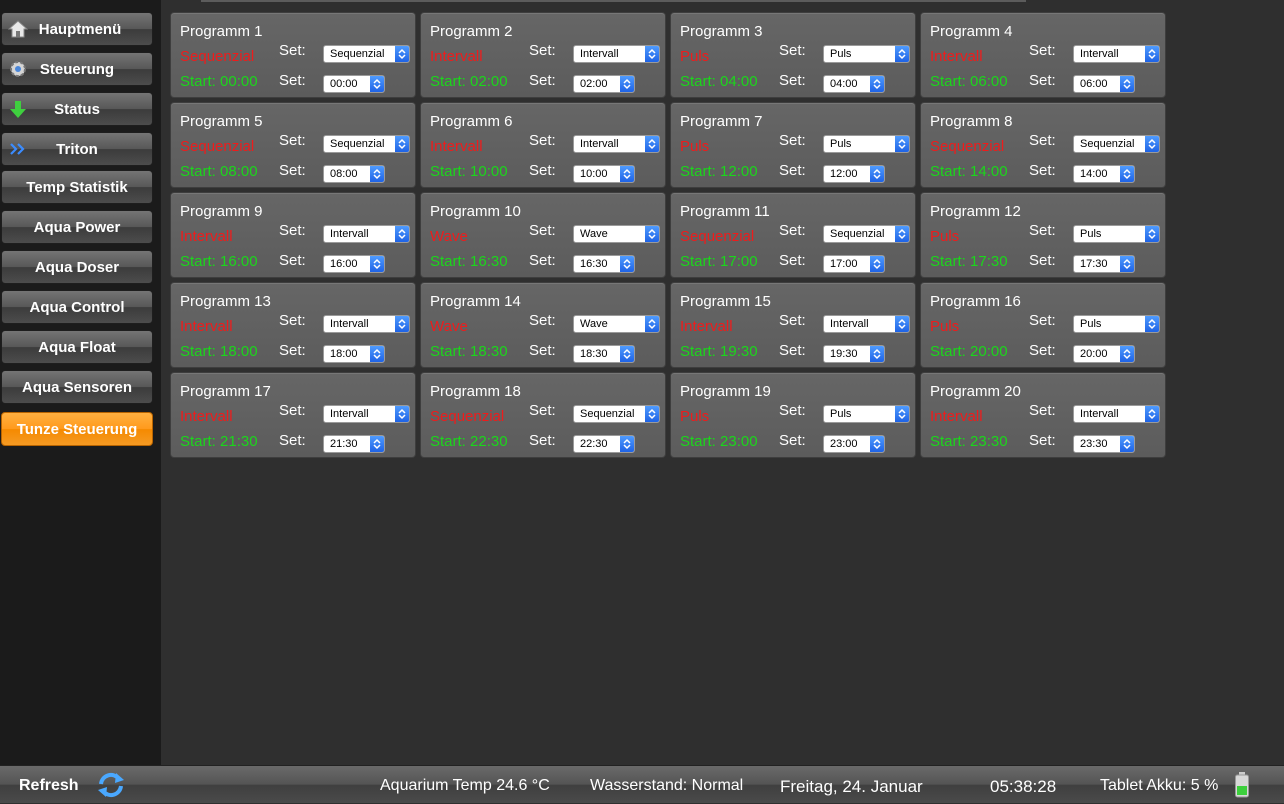  What do you see at coordinates (354, 444) in the screenshot?
I see `time-select: 21:30` at bounding box center [354, 444].